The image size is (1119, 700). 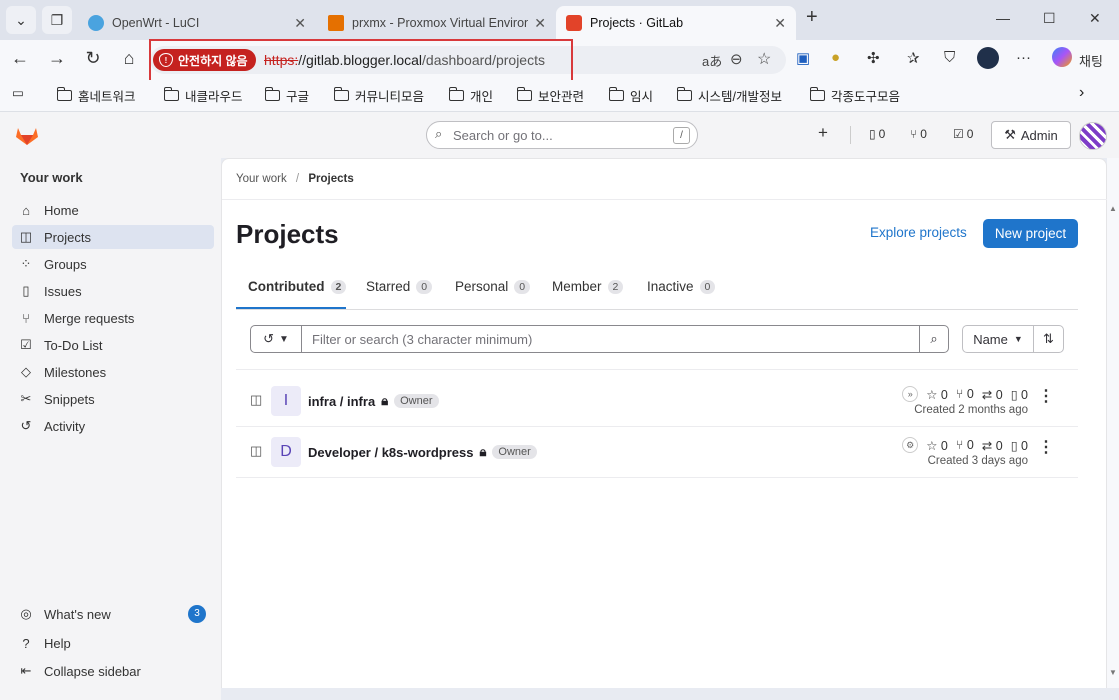 I want to click on whats-new-button: ◎ What's new, so click(x=113, y=614).